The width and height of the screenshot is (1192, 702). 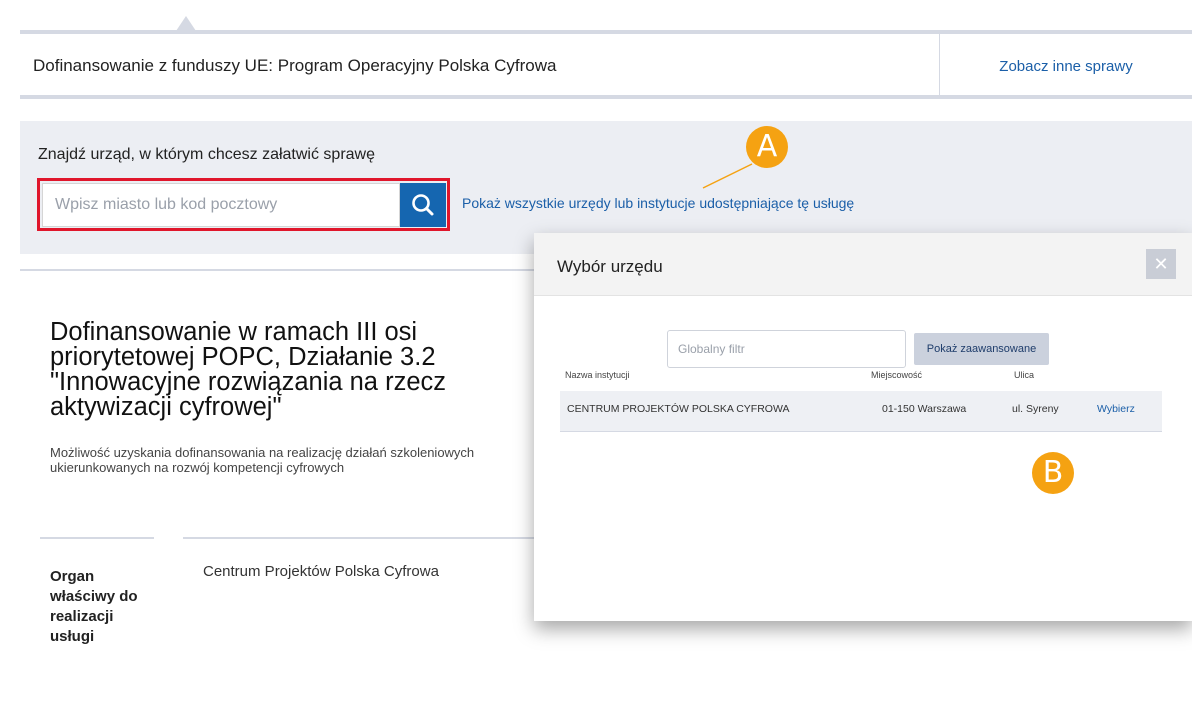 What do you see at coordinates (981, 349) in the screenshot?
I see `show-advanced-button: Pokaż zaawansowane` at bounding box center [981, 349].